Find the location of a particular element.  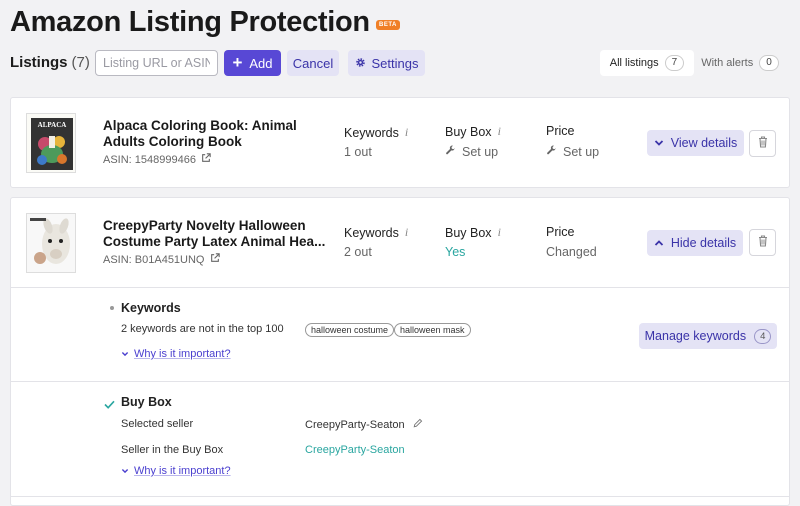

selected-seller-label: Selected seller is located at coordinates (157, 424).